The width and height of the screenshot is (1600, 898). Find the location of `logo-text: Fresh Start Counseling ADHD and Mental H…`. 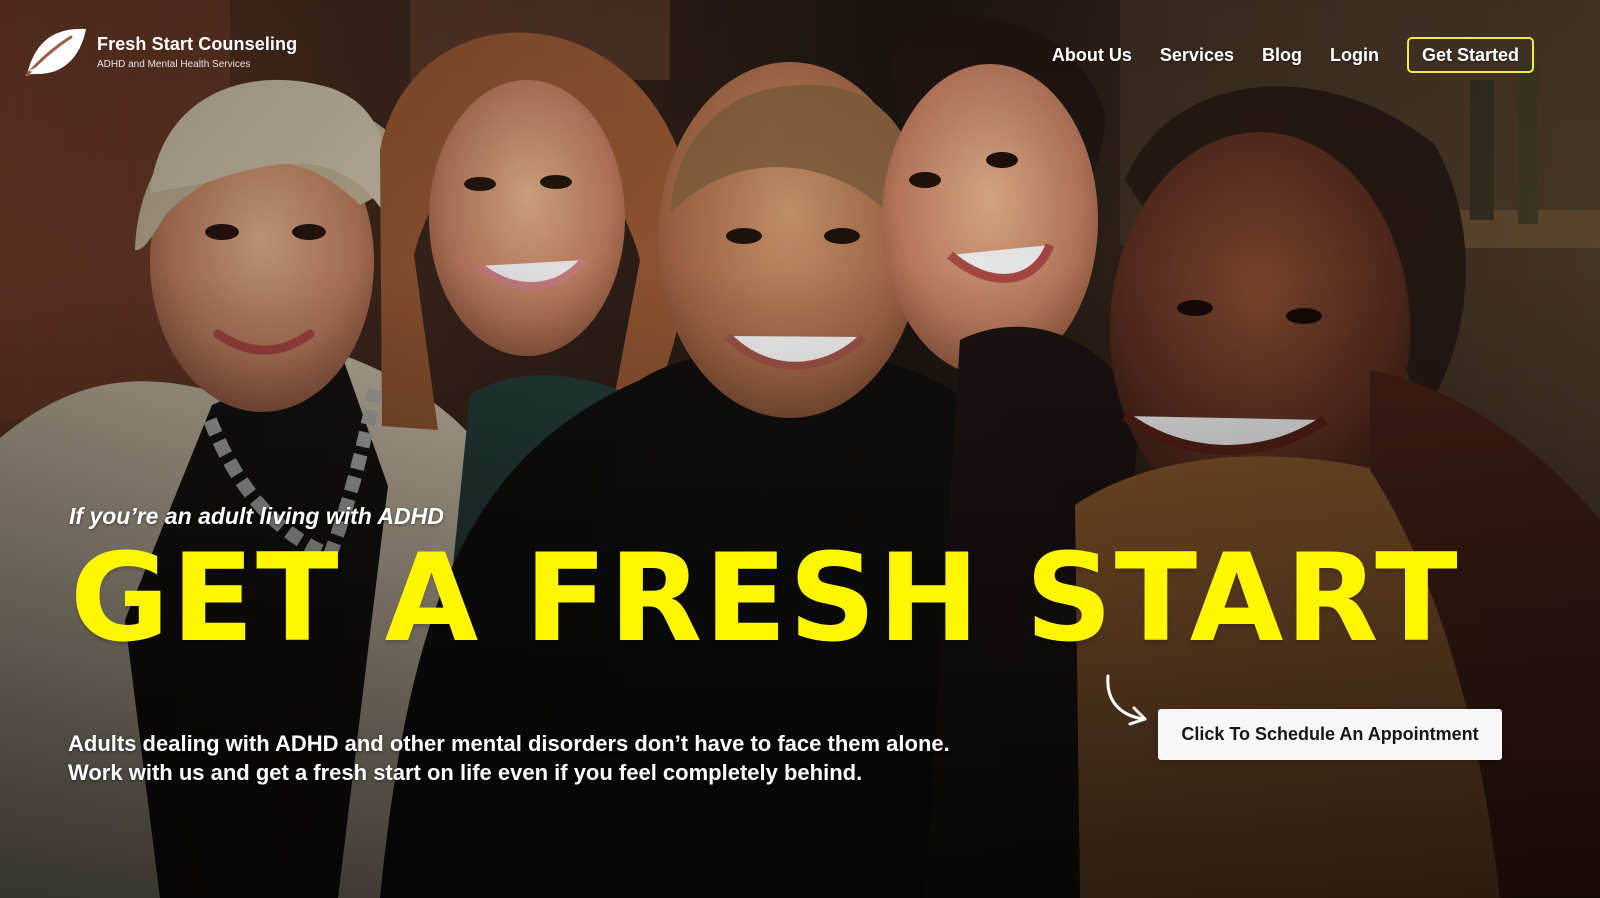

logo-text: Fresh Start Counseling ADHD and Mental H… is located at coordinates (197, 52).